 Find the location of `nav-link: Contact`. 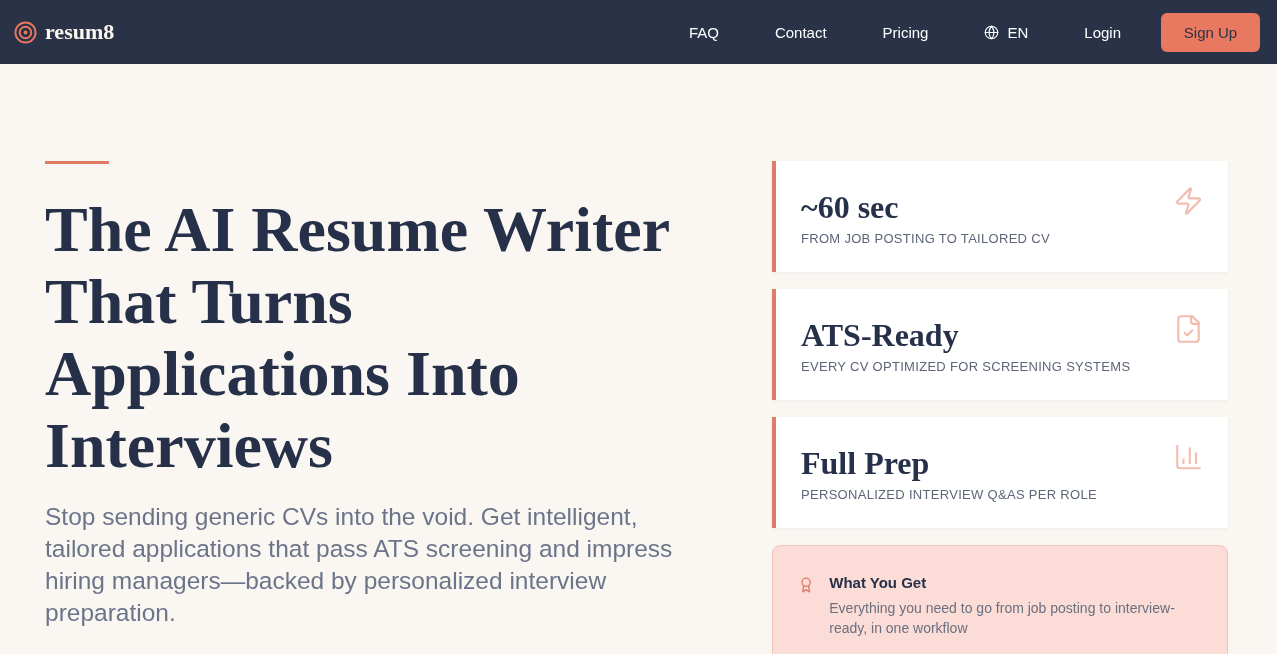

nav-link: Contact is located at coordinates (800, 32).